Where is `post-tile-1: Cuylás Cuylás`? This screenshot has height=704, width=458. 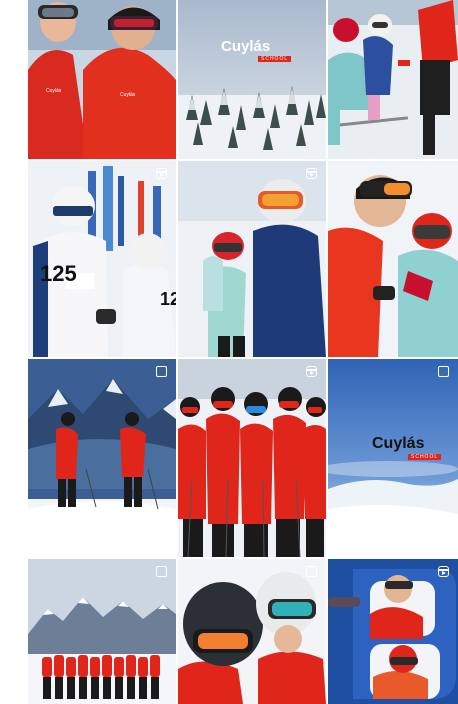 post-tile-1: Cuylás Cuylás is located at coordinates (102, 79).